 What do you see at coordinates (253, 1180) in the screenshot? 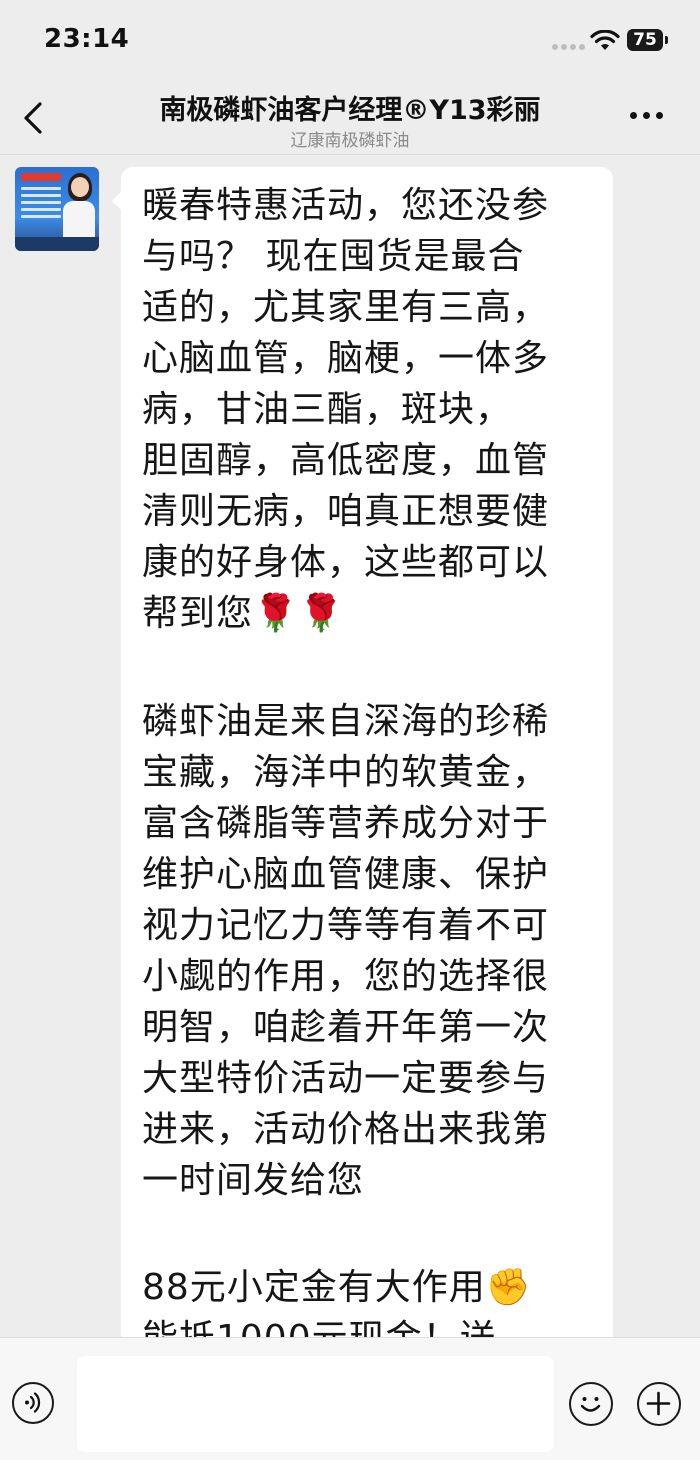
I see `message-line: 一时间发给您` at bounding box center [253, 1180].